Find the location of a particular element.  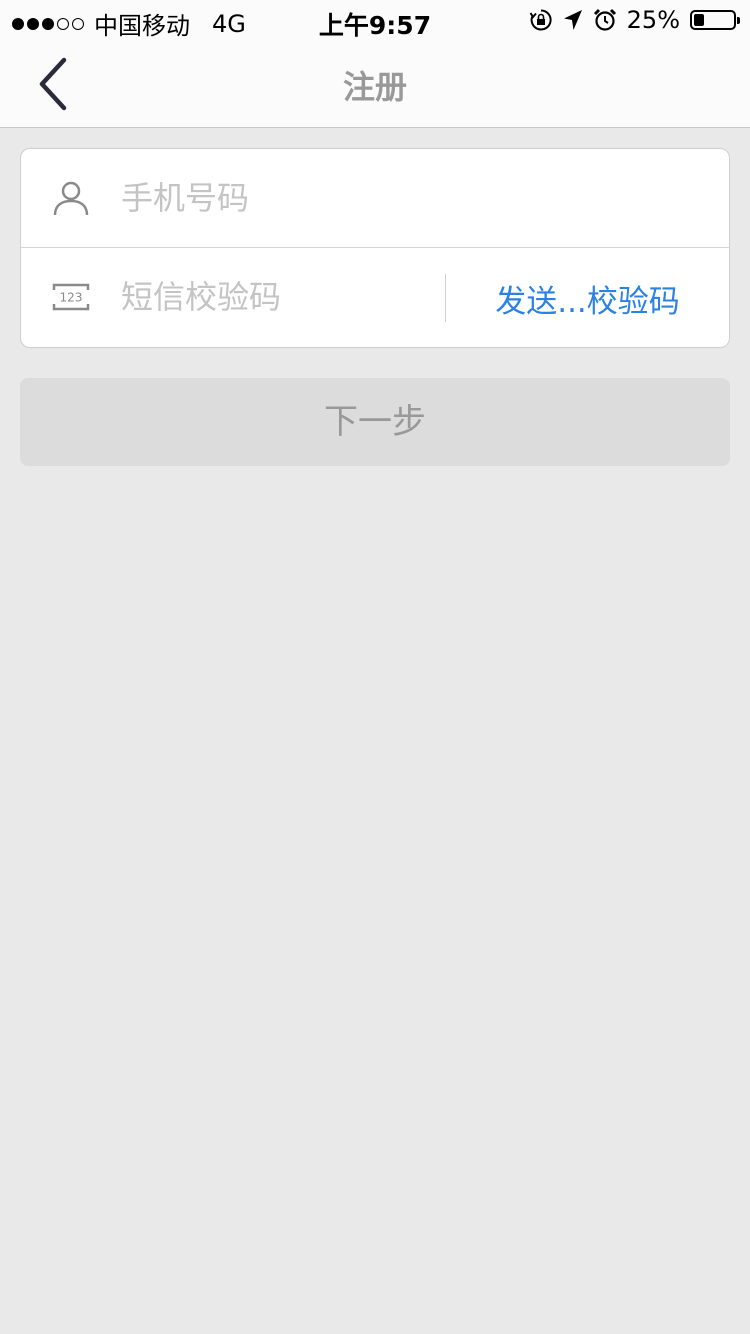

battery-percent: 25% is located at coordinates (653, 20).